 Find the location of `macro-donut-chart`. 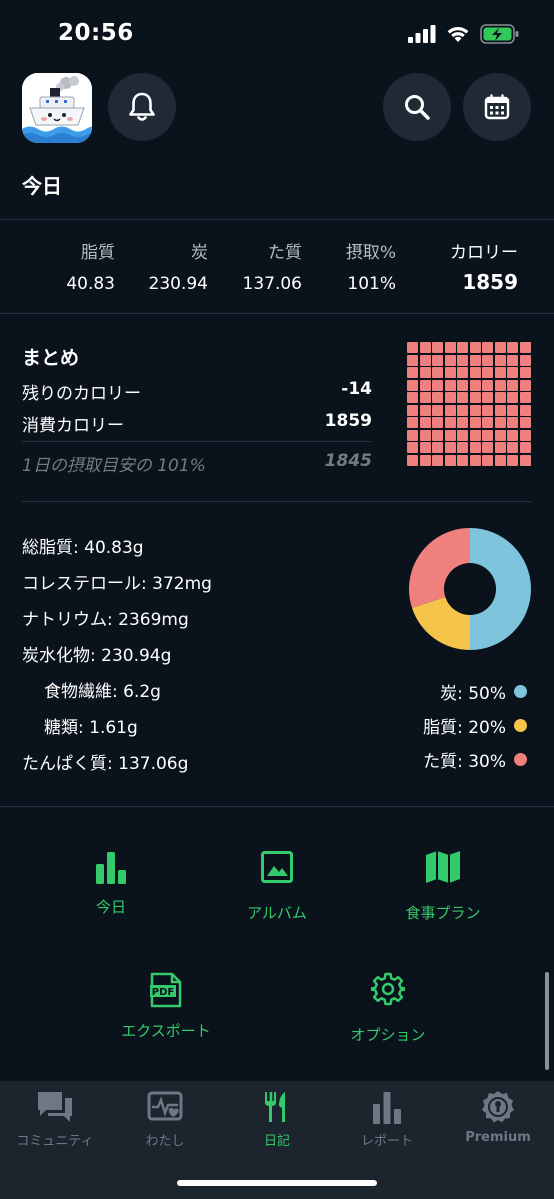

macro-donut-chart is located at coordinates (470, 589).